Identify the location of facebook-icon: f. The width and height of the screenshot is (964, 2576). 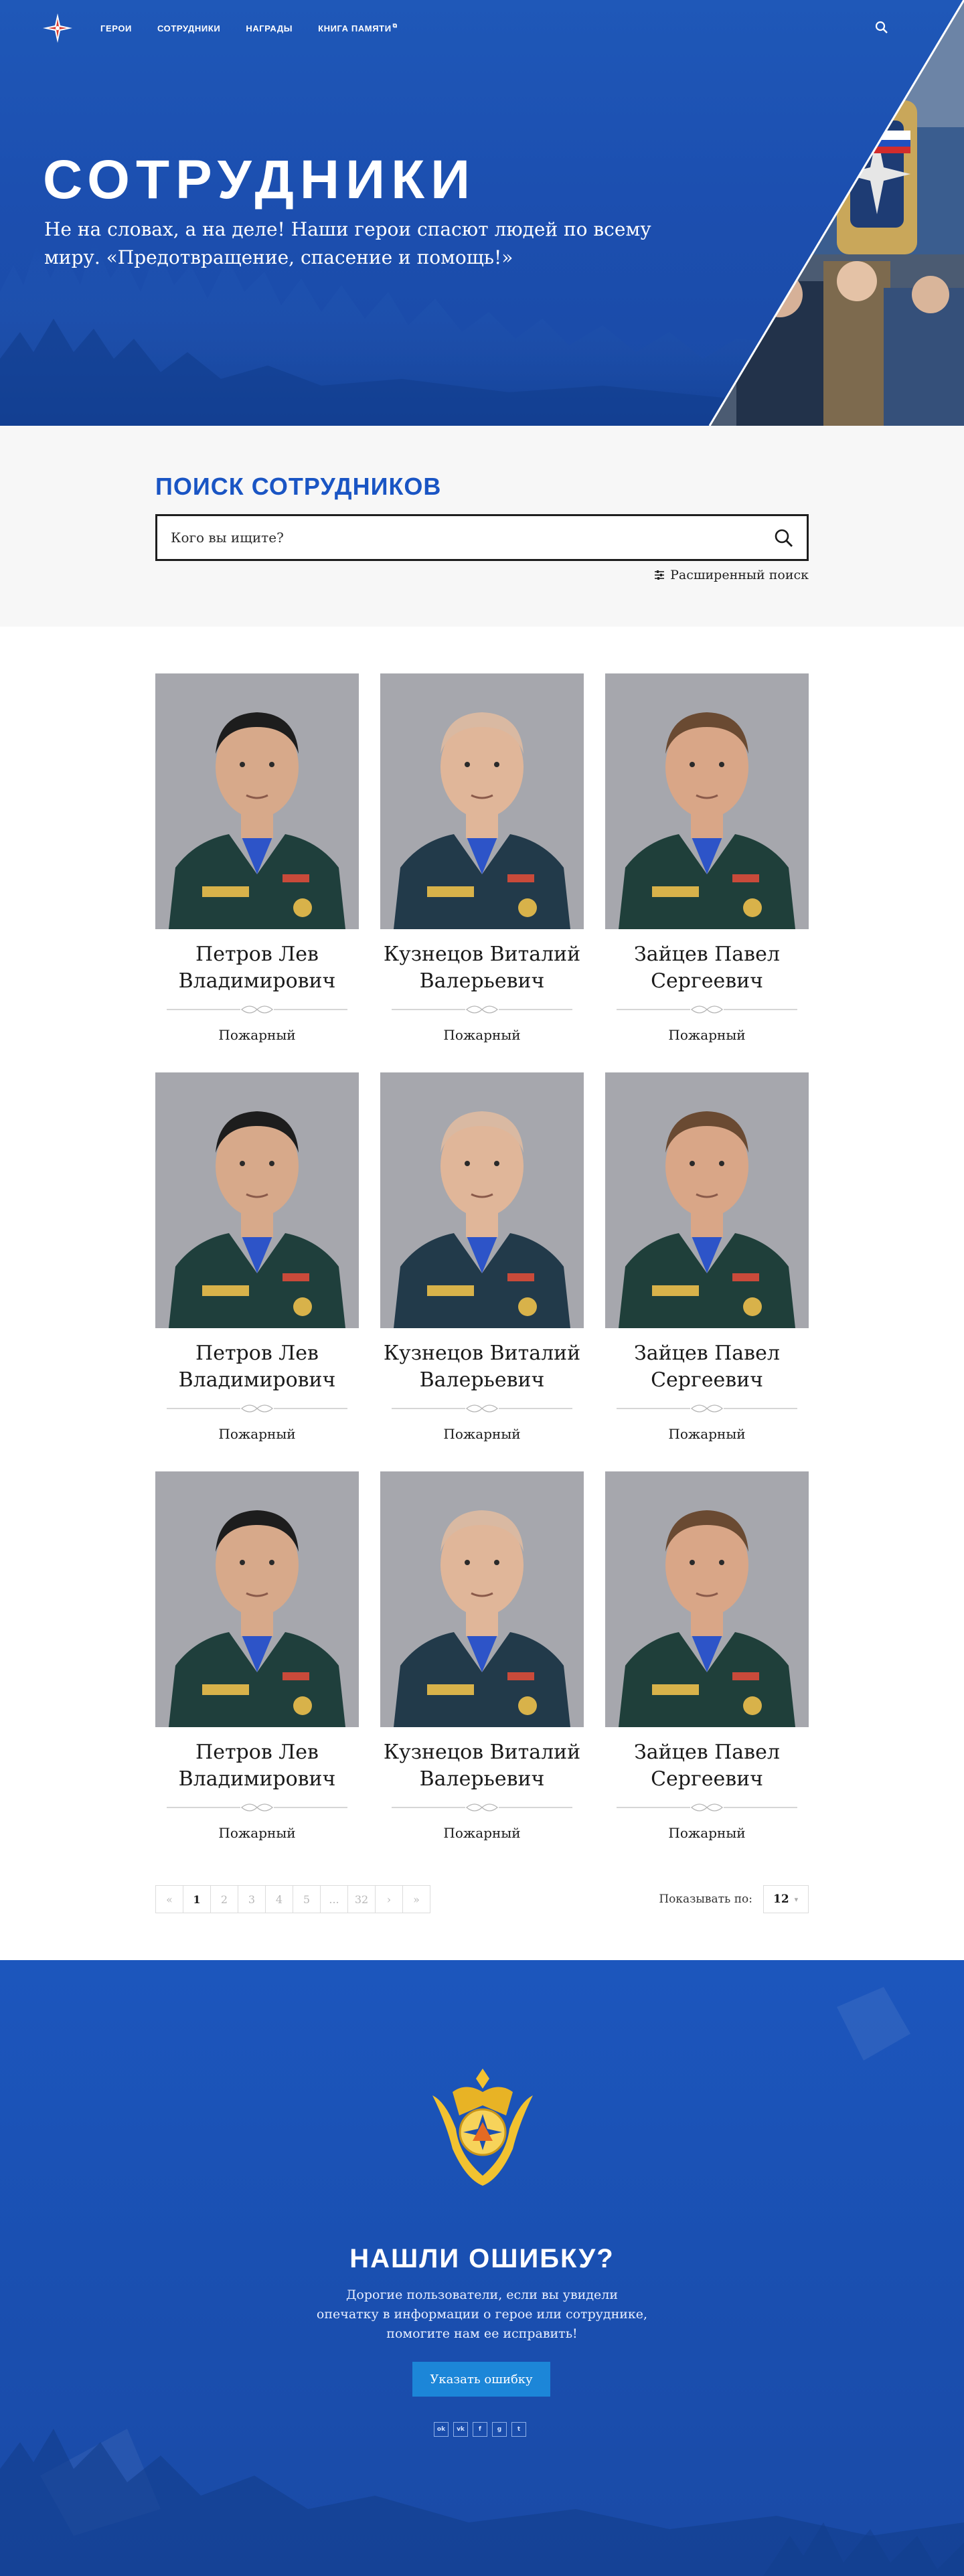
(480, 2429).